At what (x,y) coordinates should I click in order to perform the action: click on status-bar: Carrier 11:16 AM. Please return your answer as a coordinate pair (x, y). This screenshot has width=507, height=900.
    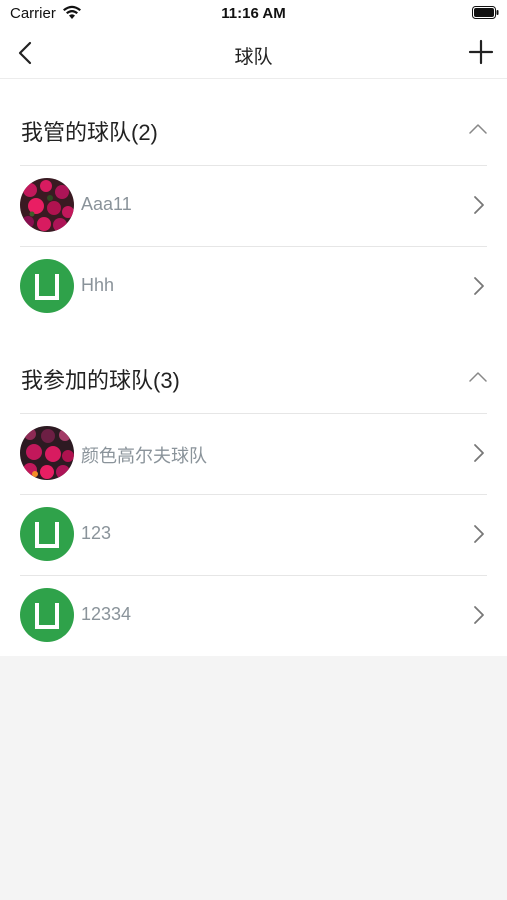
    Looking at the image, I should click on (253, 14).